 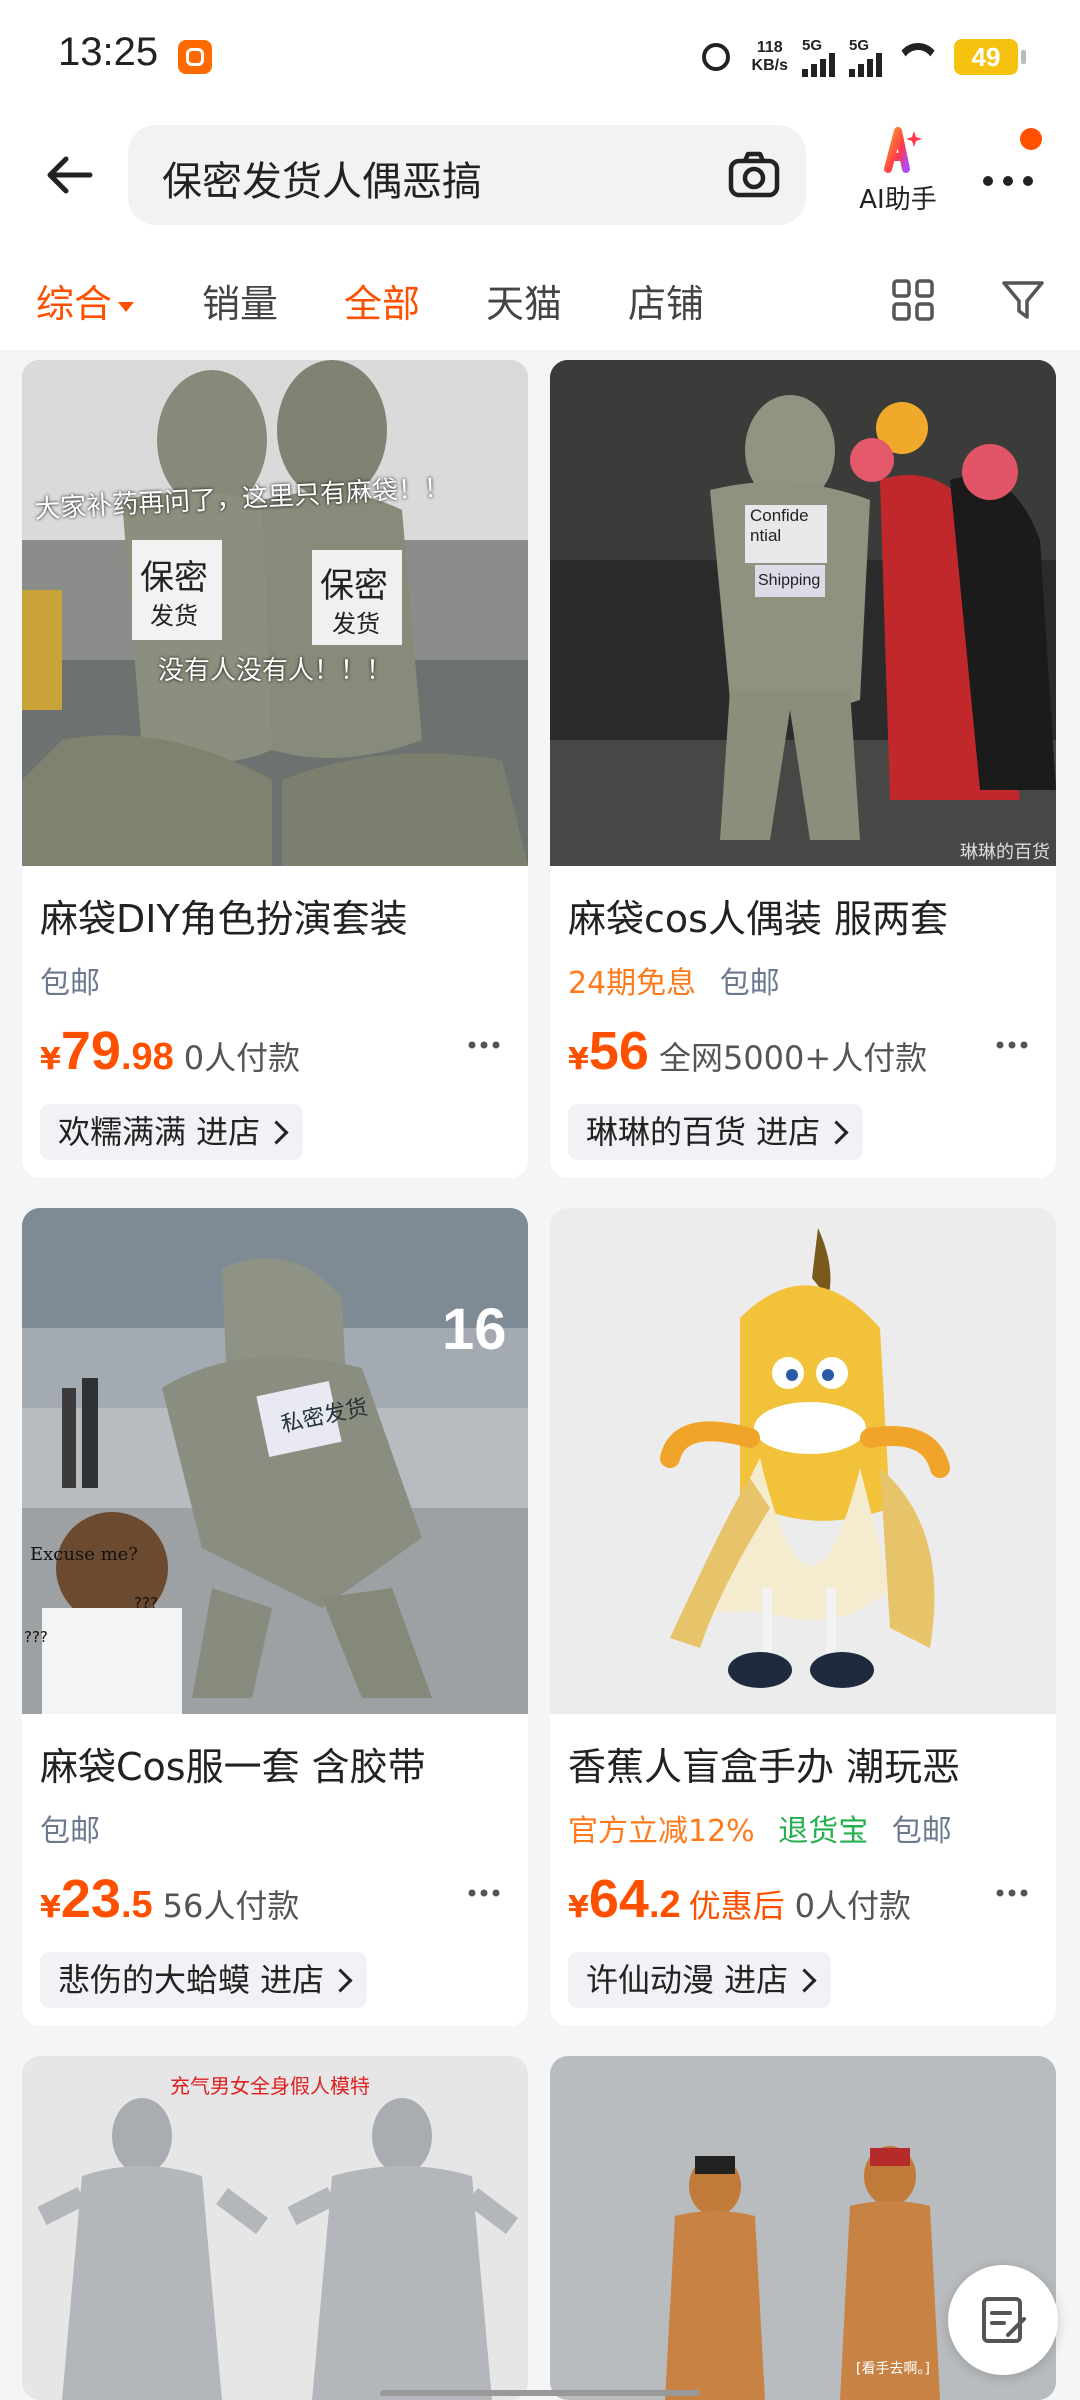 I want to click on more-options-button, so click(x=1011, y=178).